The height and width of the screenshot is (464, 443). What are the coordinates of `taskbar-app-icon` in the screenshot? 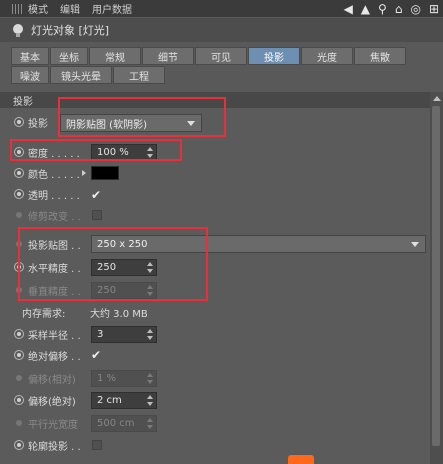 It's located at (301, 459).